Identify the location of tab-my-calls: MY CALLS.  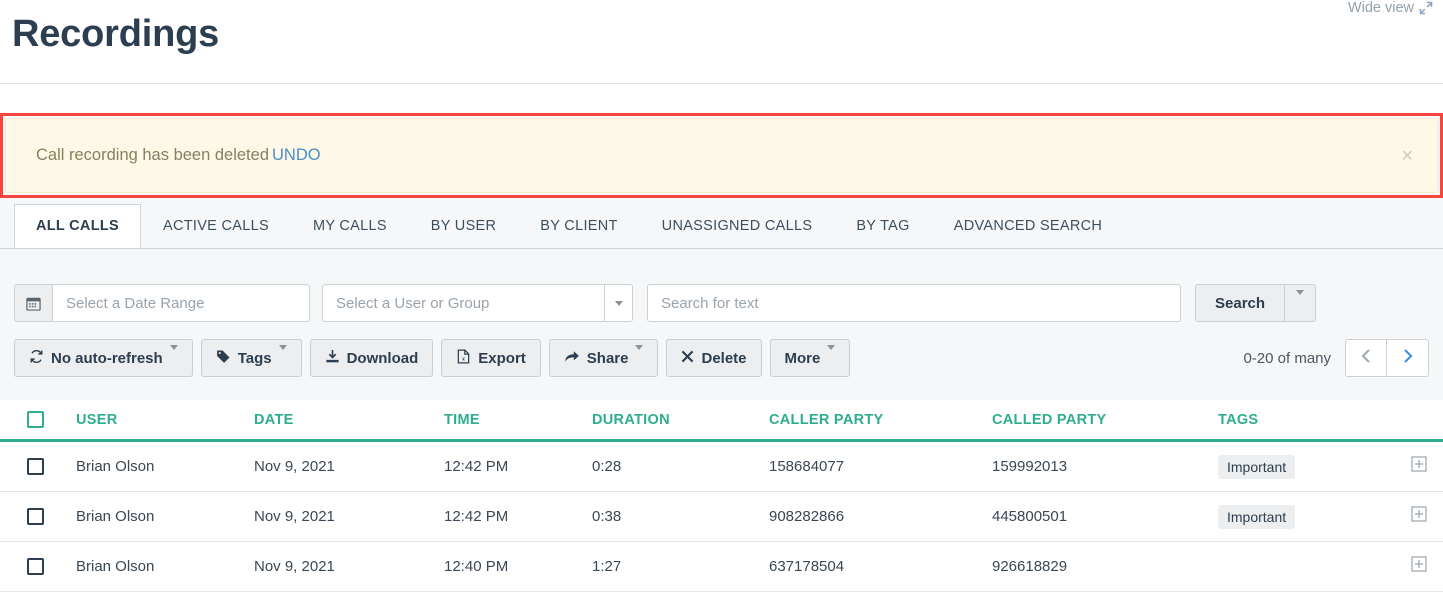
(350, 226).